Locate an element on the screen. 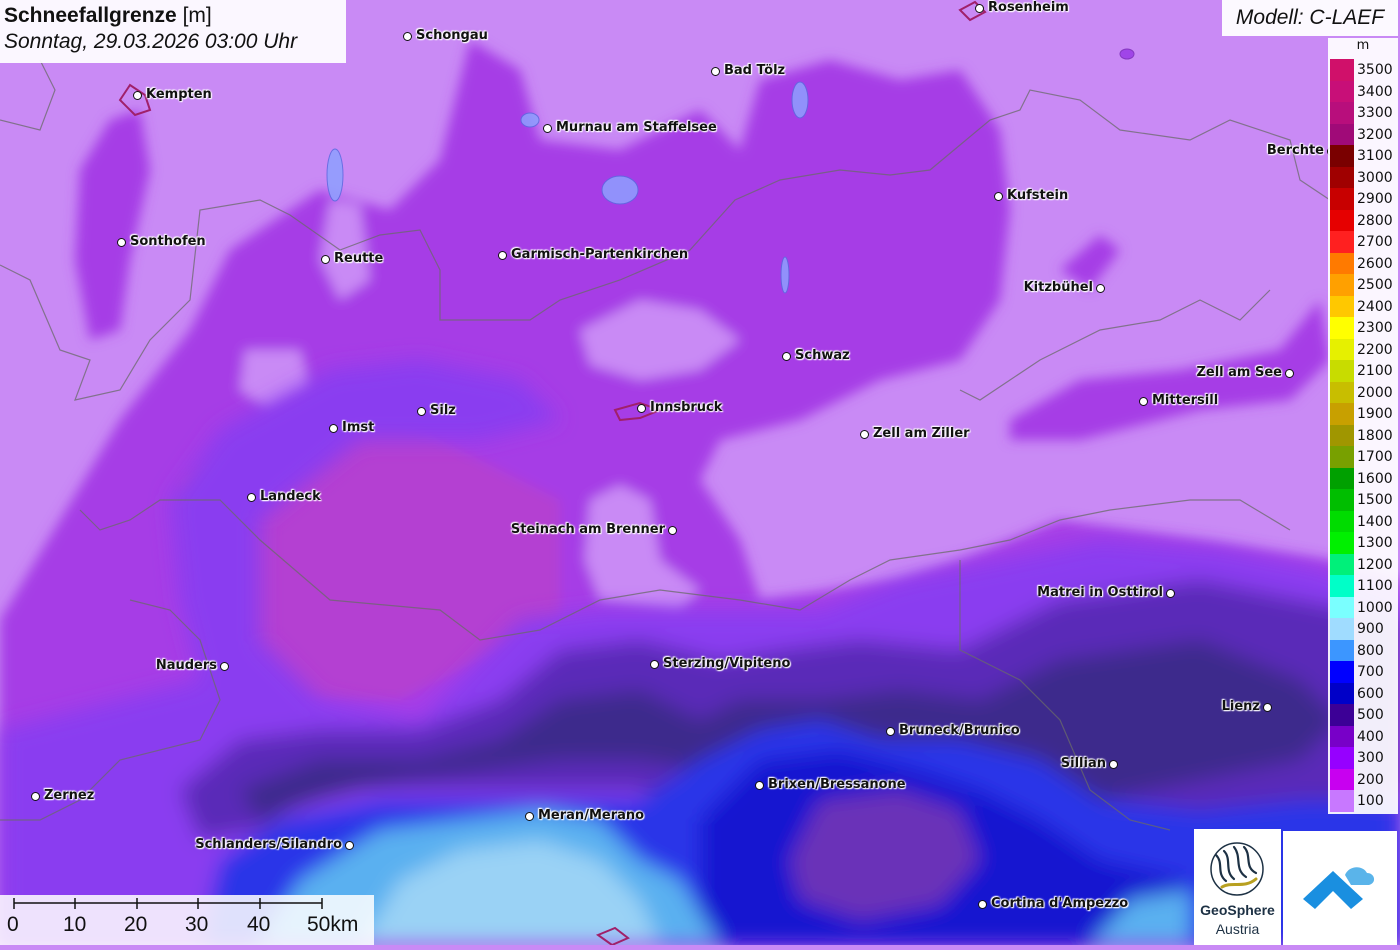  legend-entry: 100 is located at coordinates (1364, 801).